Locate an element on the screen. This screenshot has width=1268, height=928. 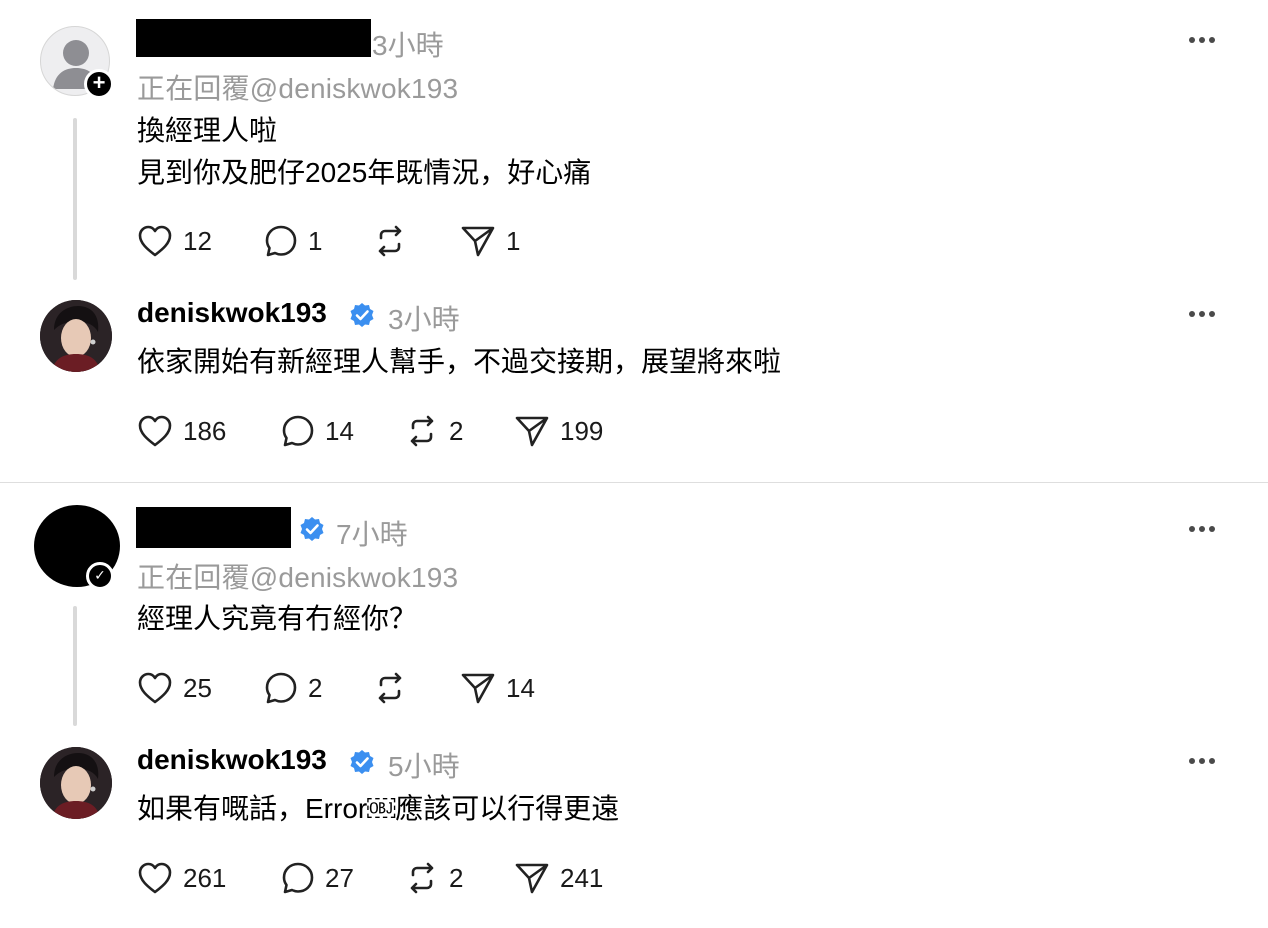
comment-count: 1 is located at coordinates (315, 240).